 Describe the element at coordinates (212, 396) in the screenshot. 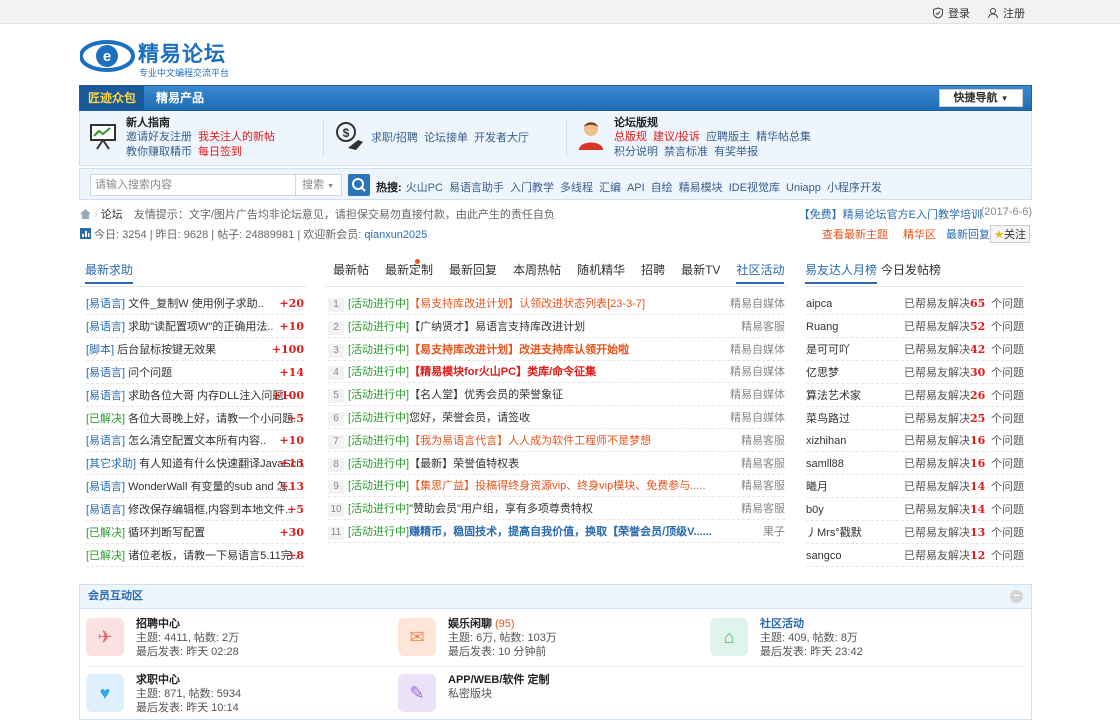

I see `help-title: 求助各位大哥 内存DLL注入问题~..` at that location.